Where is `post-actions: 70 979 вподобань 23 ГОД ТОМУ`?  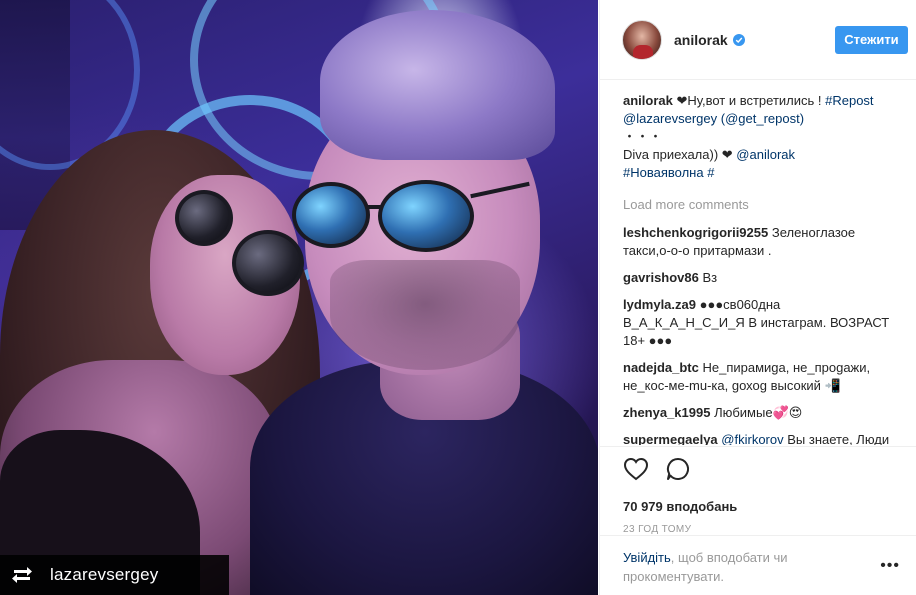 post-actions: 70 979 вподобань 23 ГОД ТОМУ is located at coordinates (758, 490).